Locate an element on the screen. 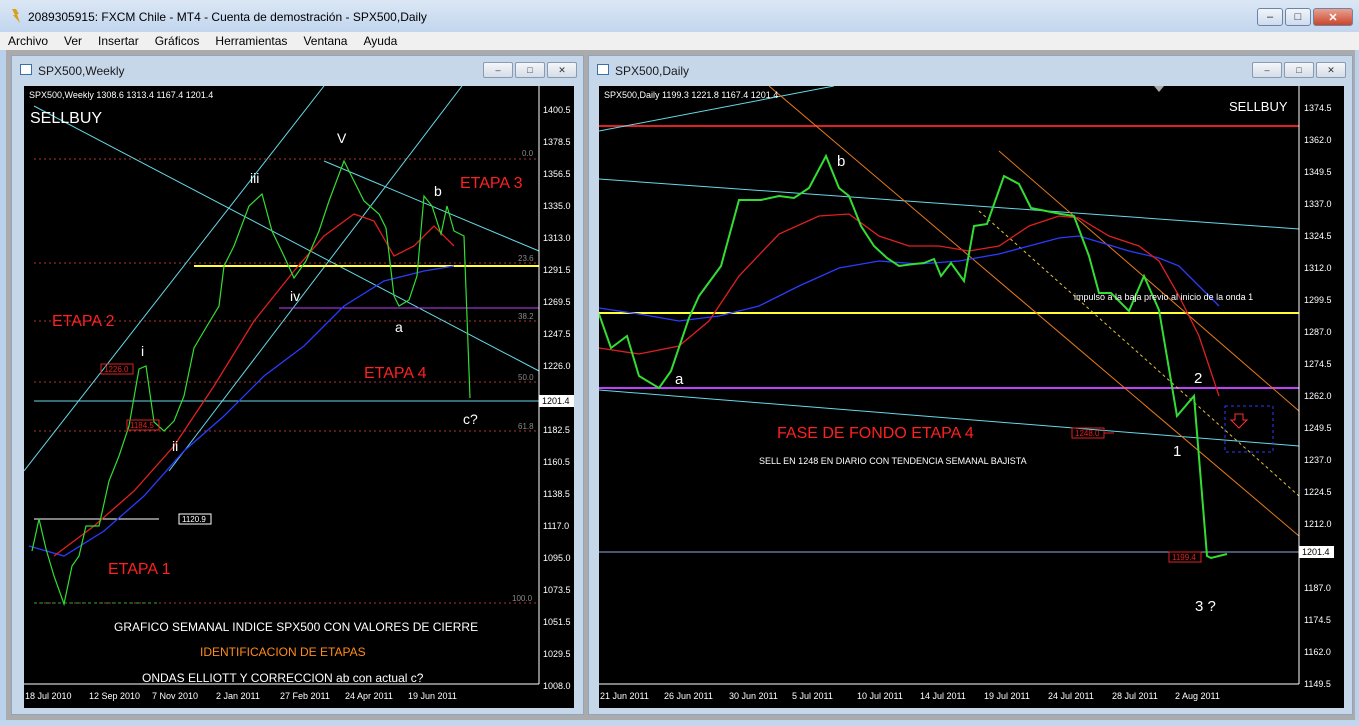 This screenshot has height=726, width=1359. w-axis-8: 1226.0 is located at coordinates (557, 366).